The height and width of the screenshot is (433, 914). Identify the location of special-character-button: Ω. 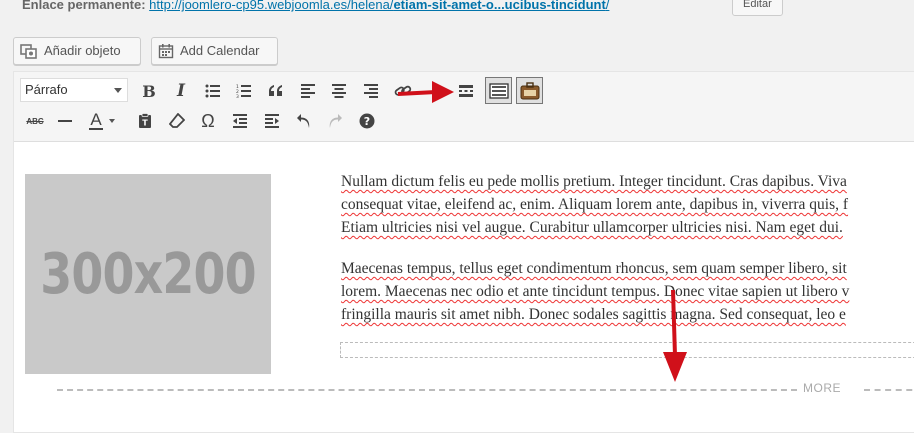
(208, 121).